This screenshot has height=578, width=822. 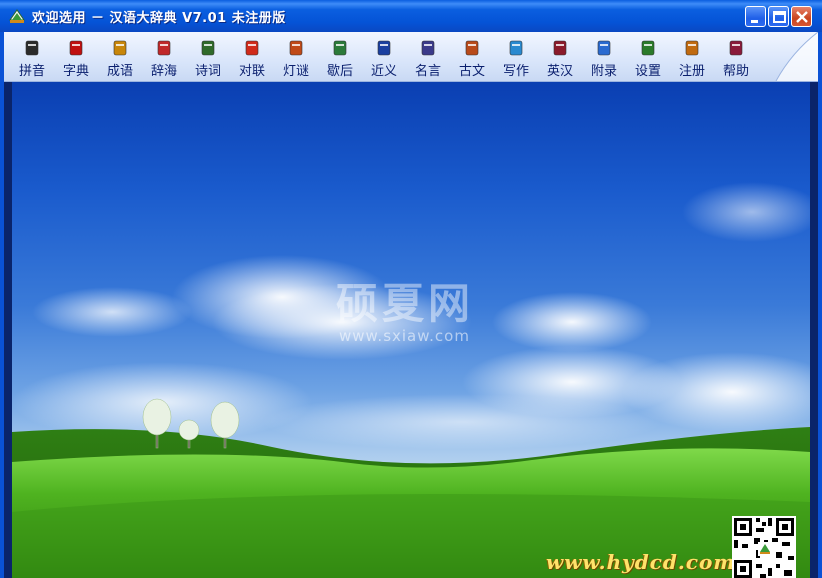 What do you see at coordinates (472, 57) in the screenshot?
I see `toolbar-button-10: 古文` at bounding box center [472, 57].